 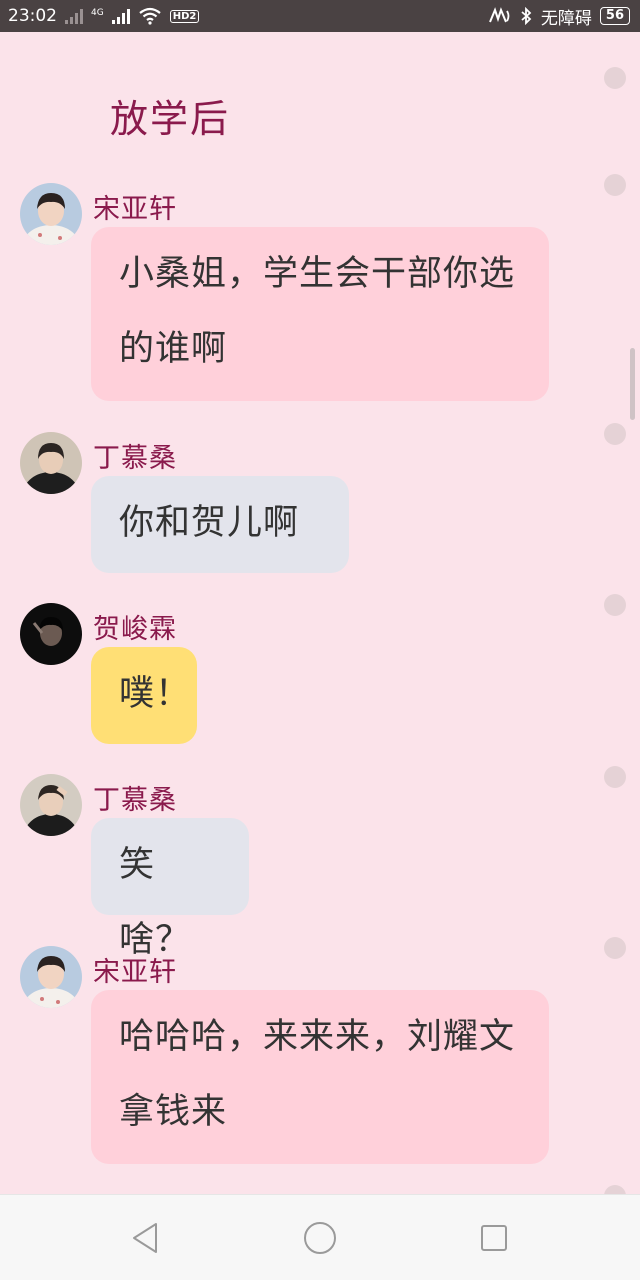 I want to click on battery-indicator: 56, so click(x=614, y=16).